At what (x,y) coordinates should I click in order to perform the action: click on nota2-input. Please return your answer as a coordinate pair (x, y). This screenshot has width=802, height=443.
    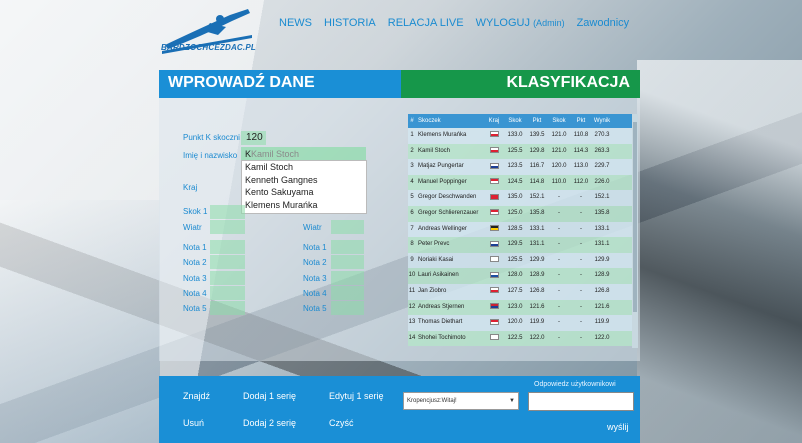
    Looking at the image, I should click on (227, 262).